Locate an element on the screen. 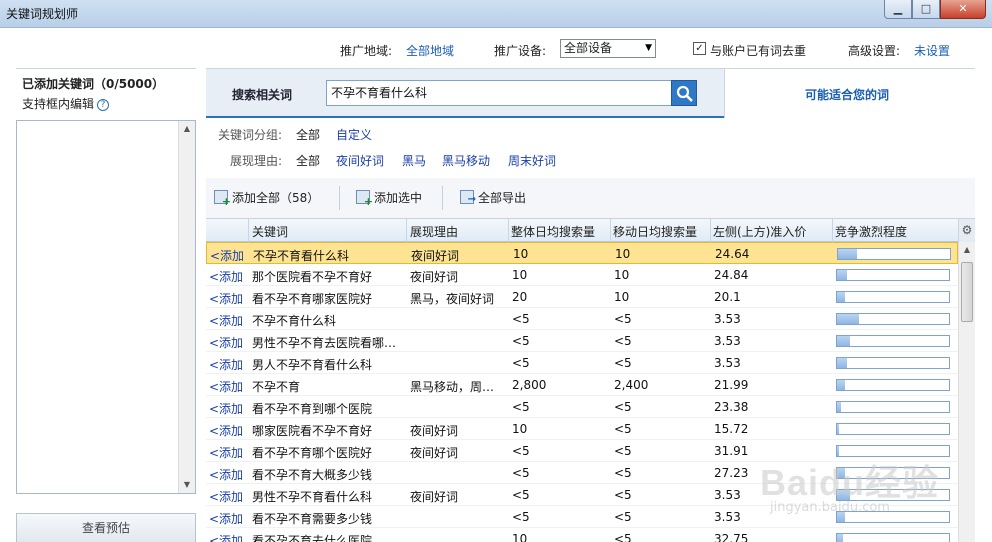 The image size is (992, 542). table-row: <添加 看不孕不育哪个医院好 夜间好词 <5 <5 31.91 is located at coordinates (582, 451).